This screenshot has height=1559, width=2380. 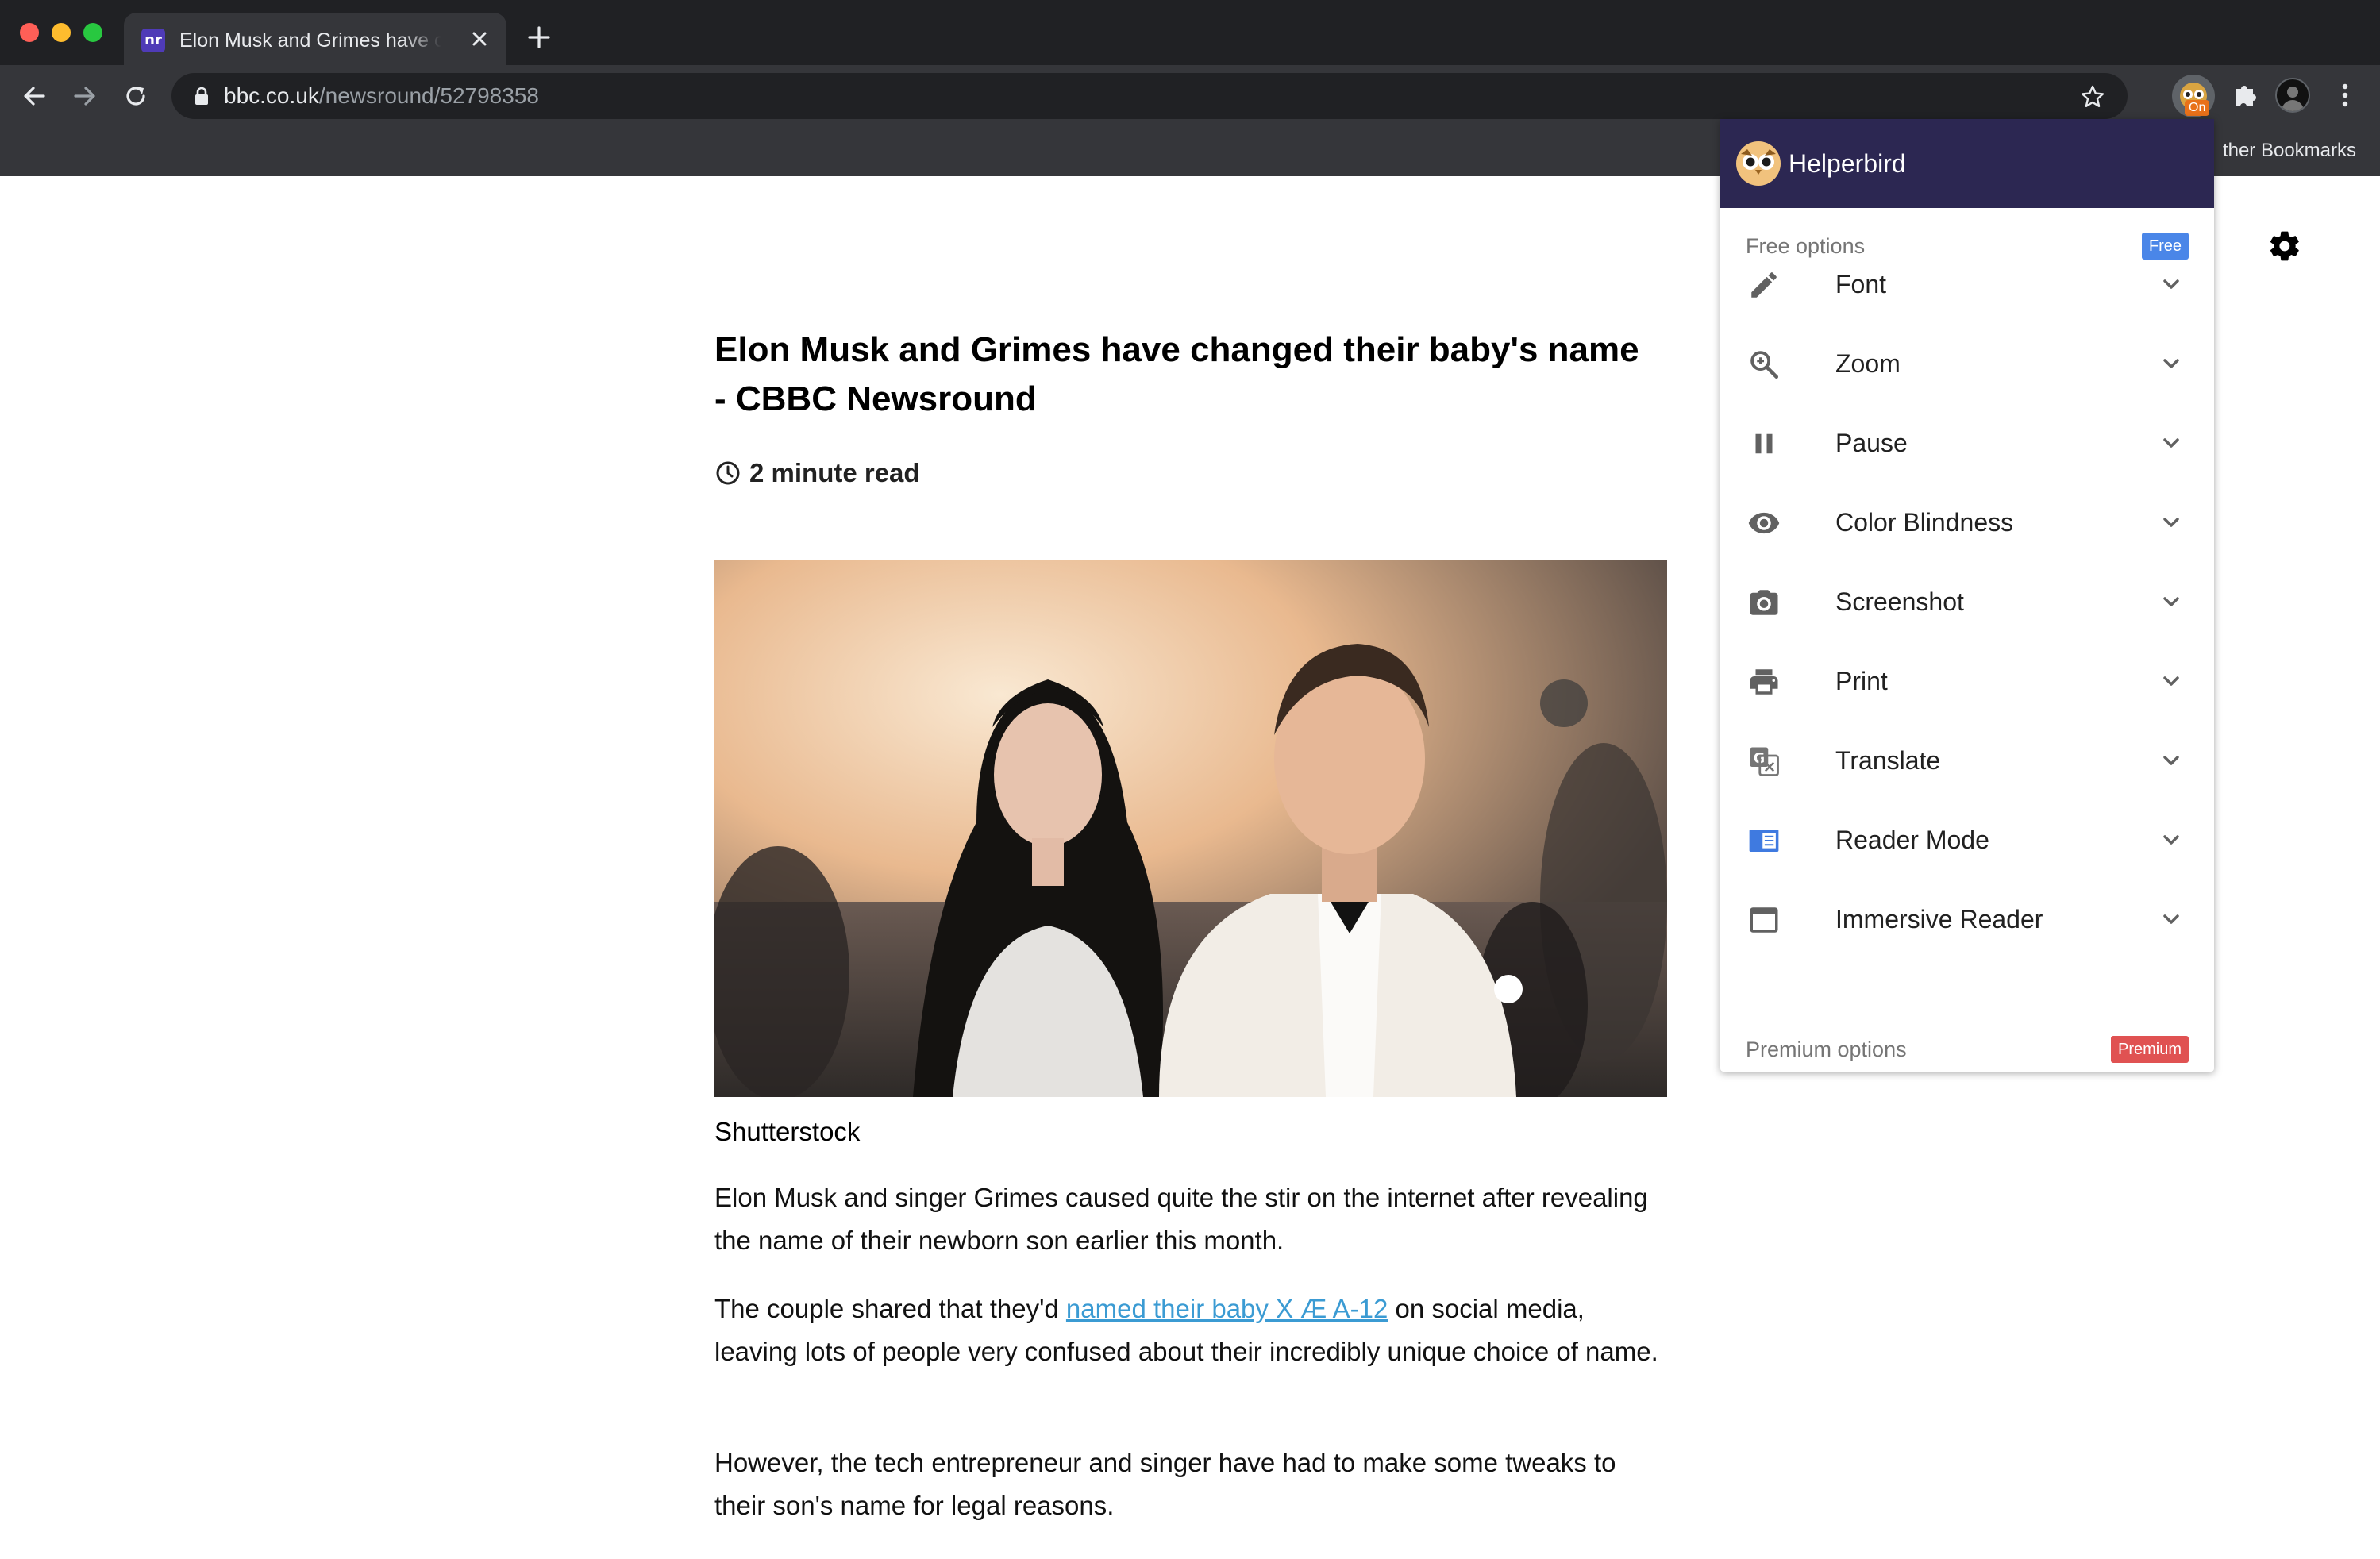 What do you see at coordinates (1967, 760) in the screenshot?
I see `option-translate: G Translate` at bounding box center [1967, 760].